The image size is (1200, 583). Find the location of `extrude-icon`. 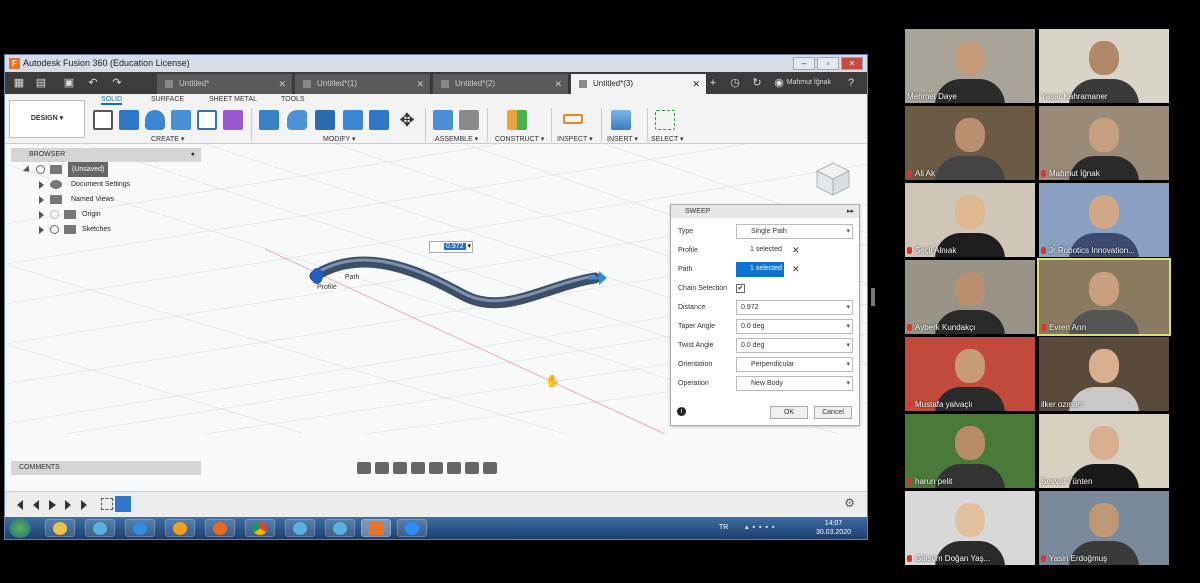

extrude-icon is located at coordinates (129, 120).